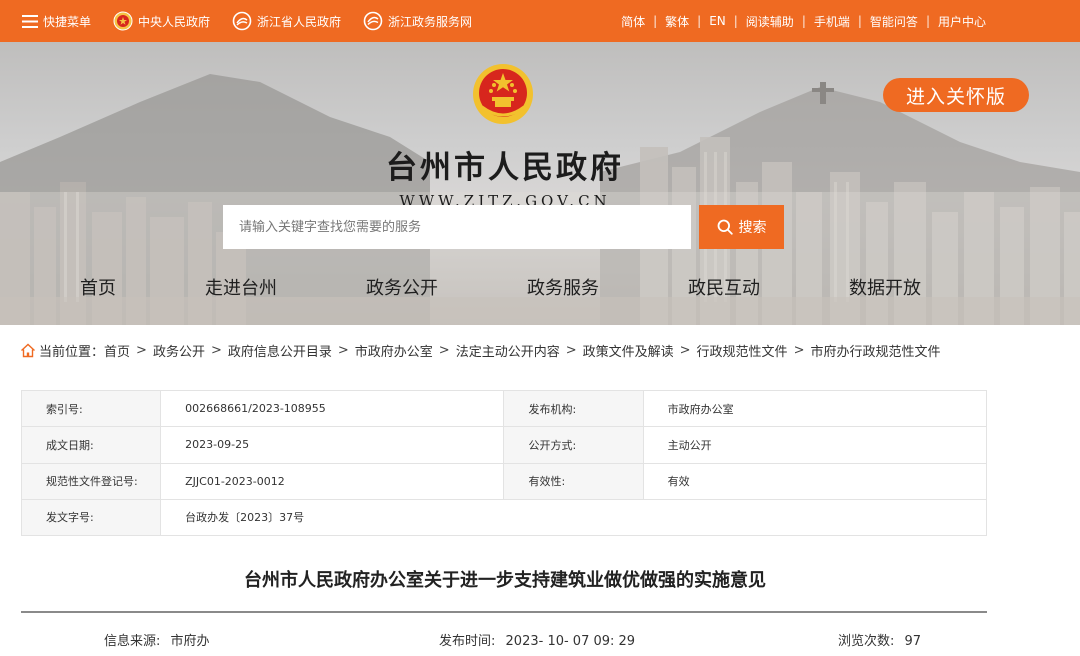  Describe the element at coordinates (913, 641) in the screenshot. I see `views-value: 97` at that location.